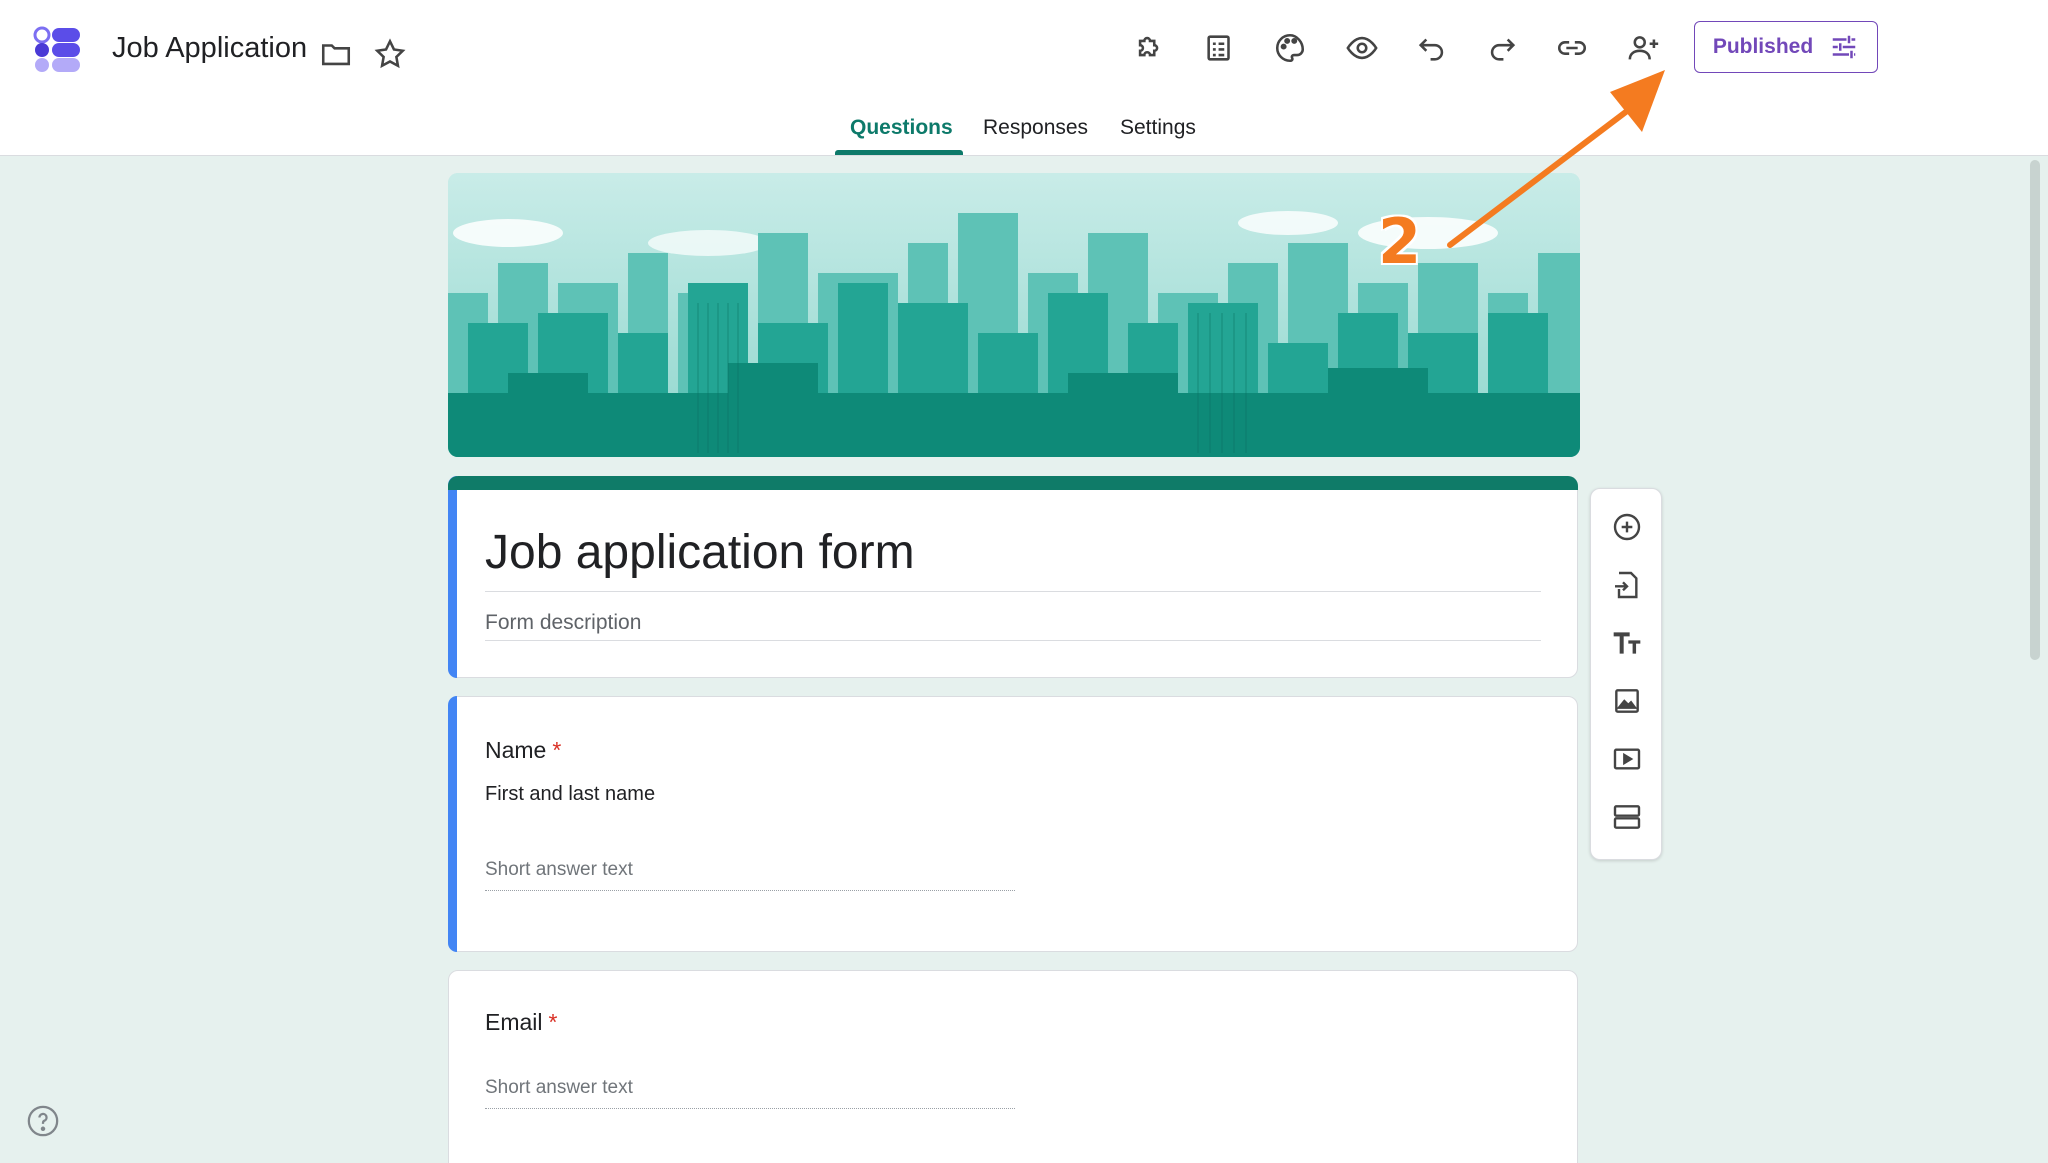 This screenshot has width=2048, height=1163. I want to click on add-title-icon, so click(1627, 643).